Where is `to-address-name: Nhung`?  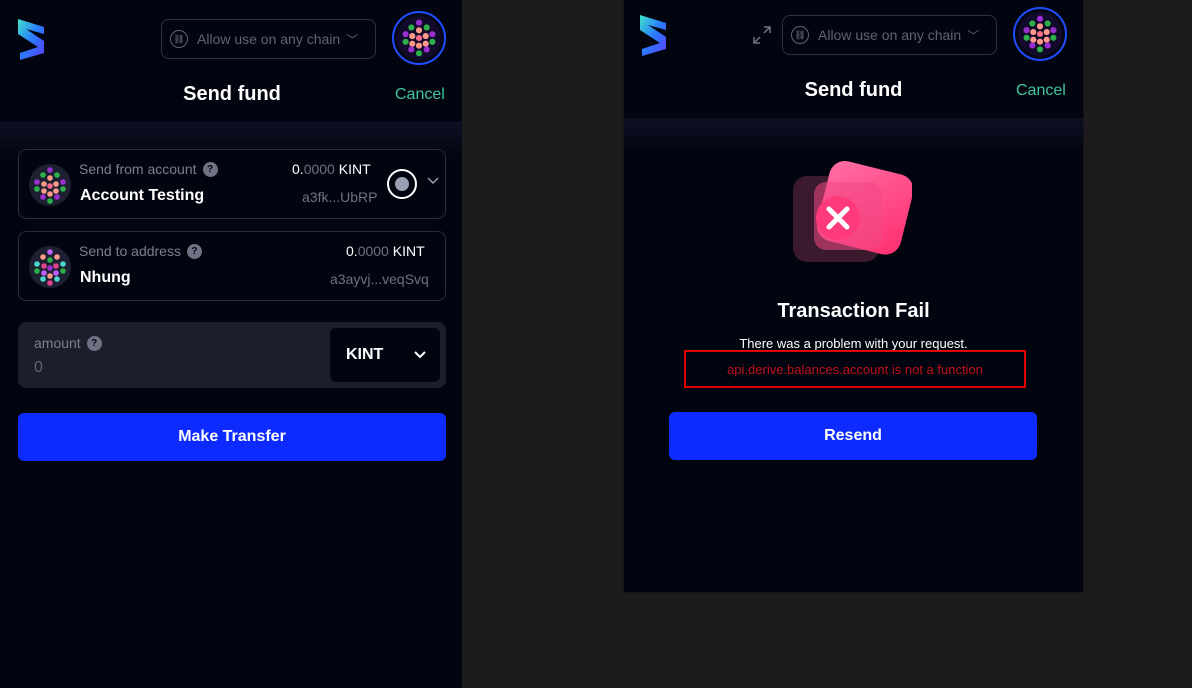
to-address-name: Nhung is located at coordinates (105, 277).